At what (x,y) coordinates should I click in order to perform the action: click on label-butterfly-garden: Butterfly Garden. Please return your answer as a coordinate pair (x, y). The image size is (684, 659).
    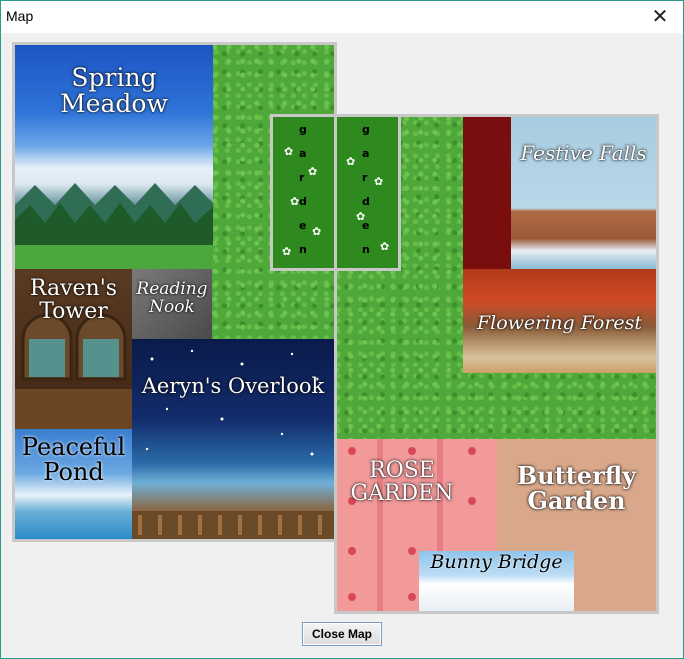
    Looking at the image, I should click on (576, 488).